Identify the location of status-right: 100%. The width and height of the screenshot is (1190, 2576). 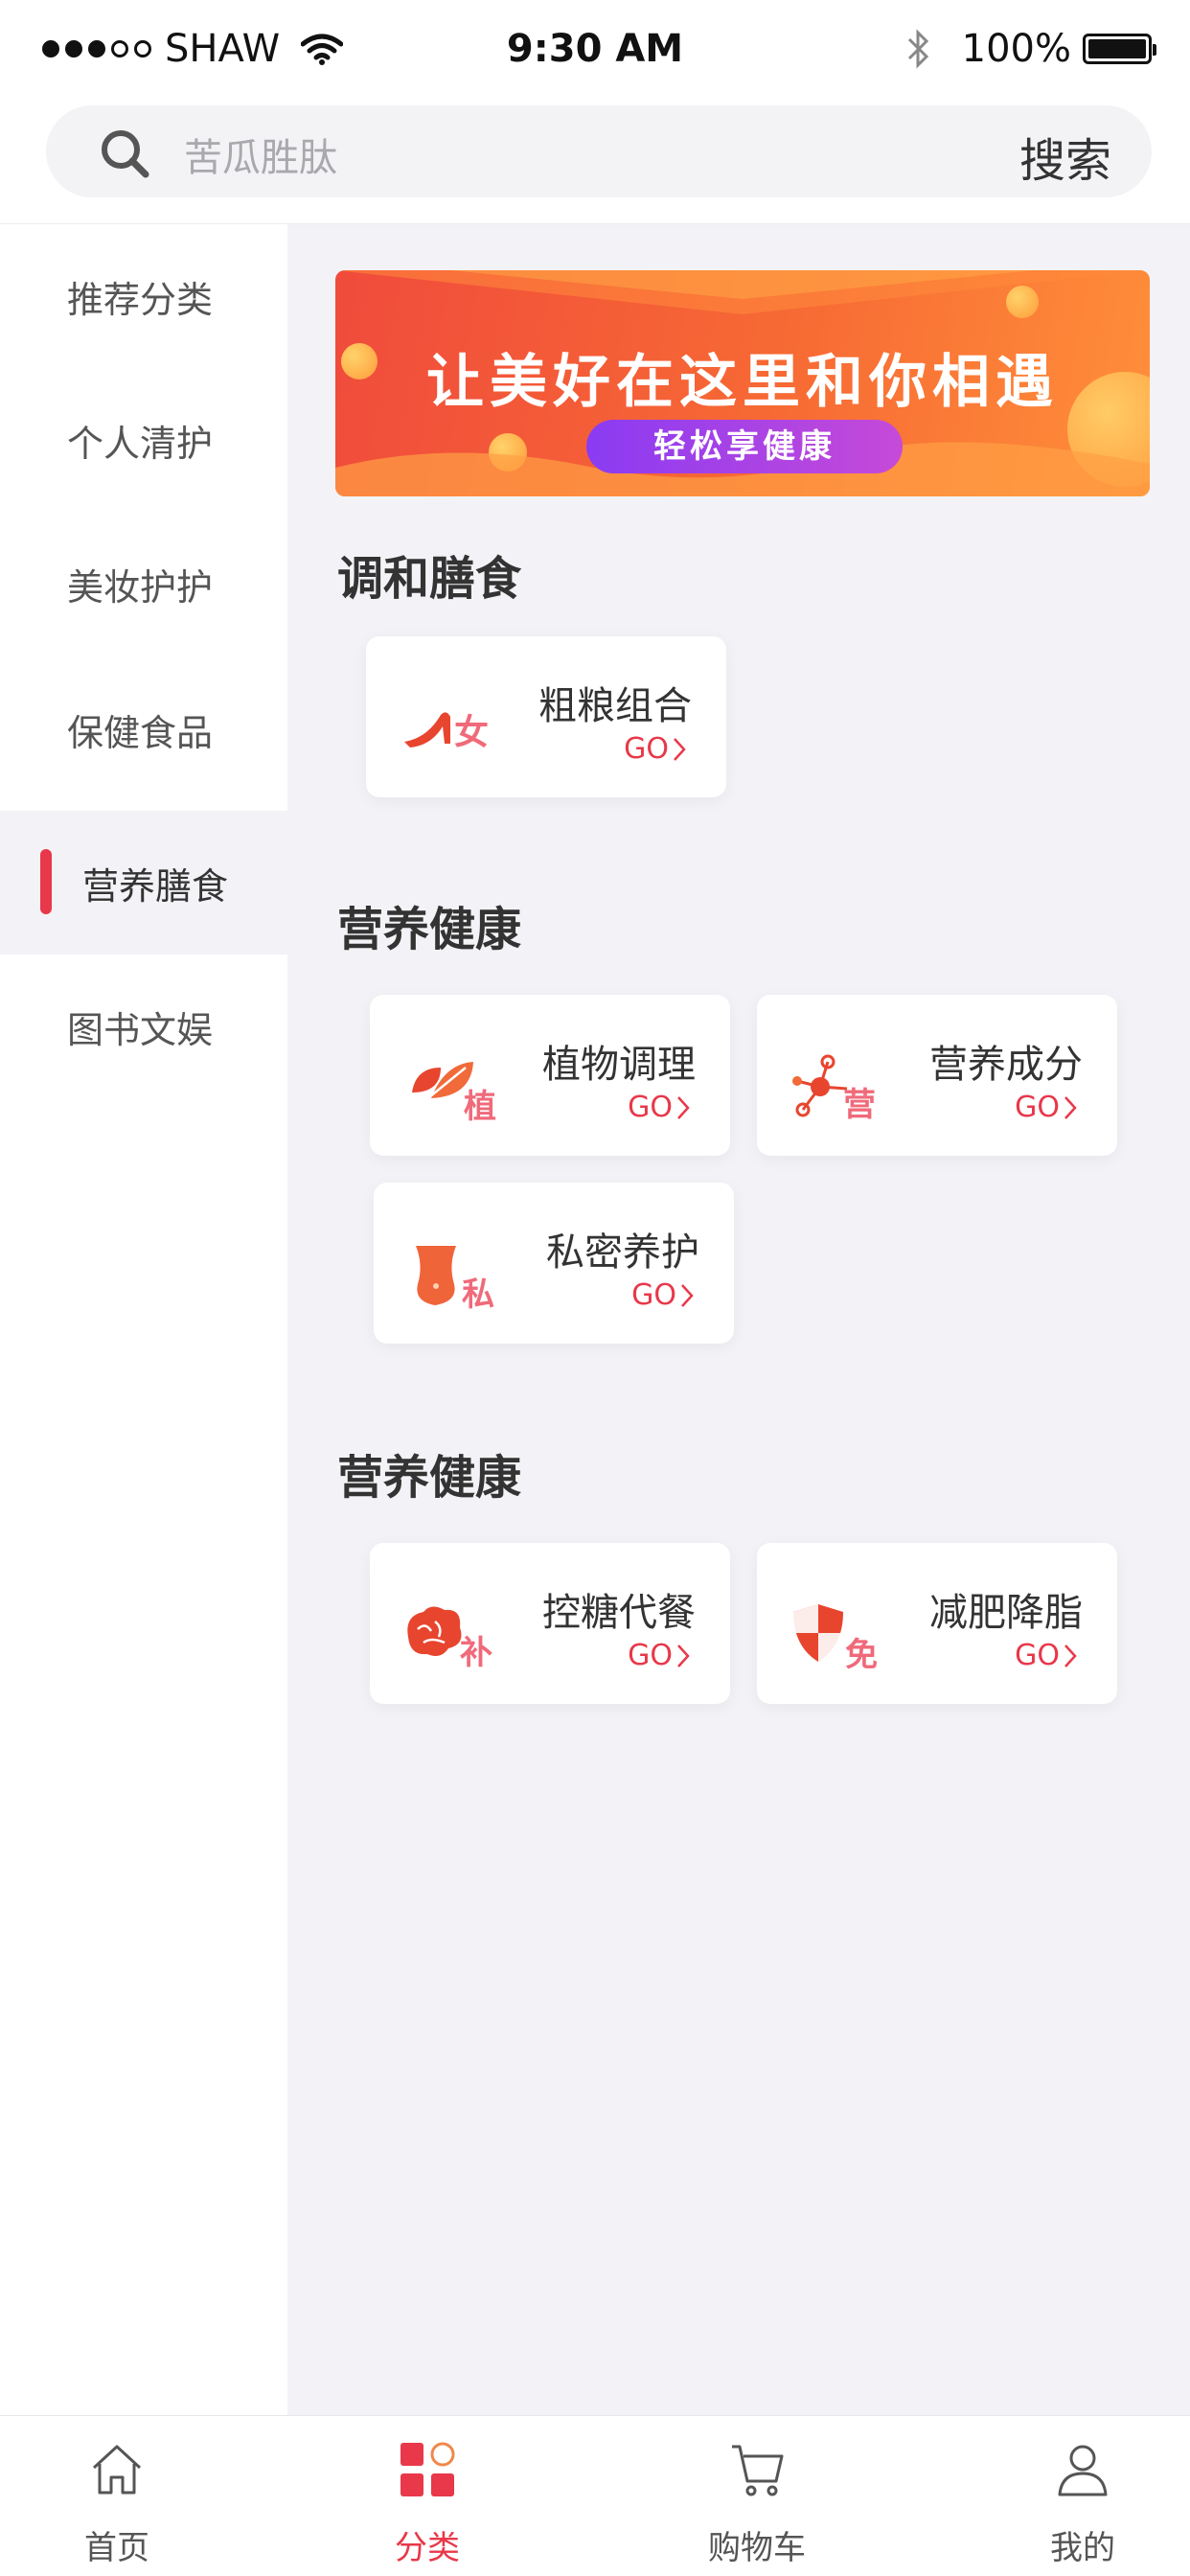
(1031, 49).